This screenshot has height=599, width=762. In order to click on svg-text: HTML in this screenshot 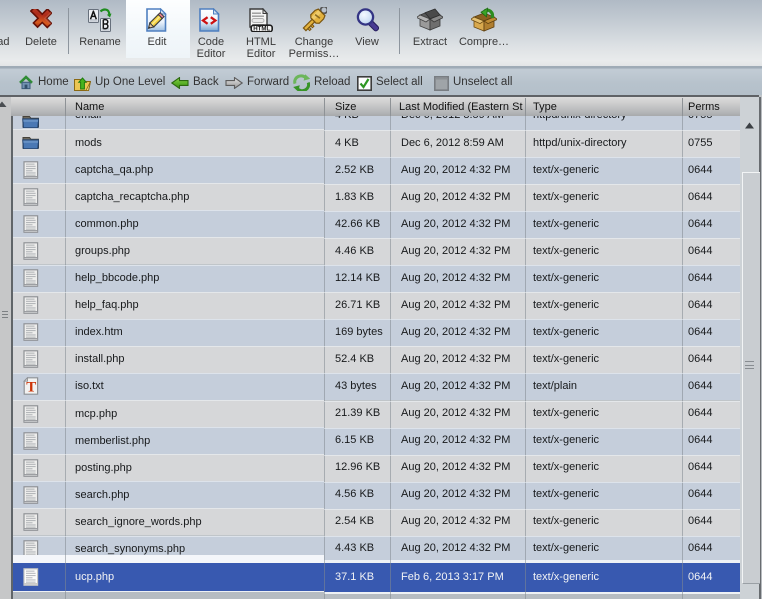, I will do `click(261, 29)`.